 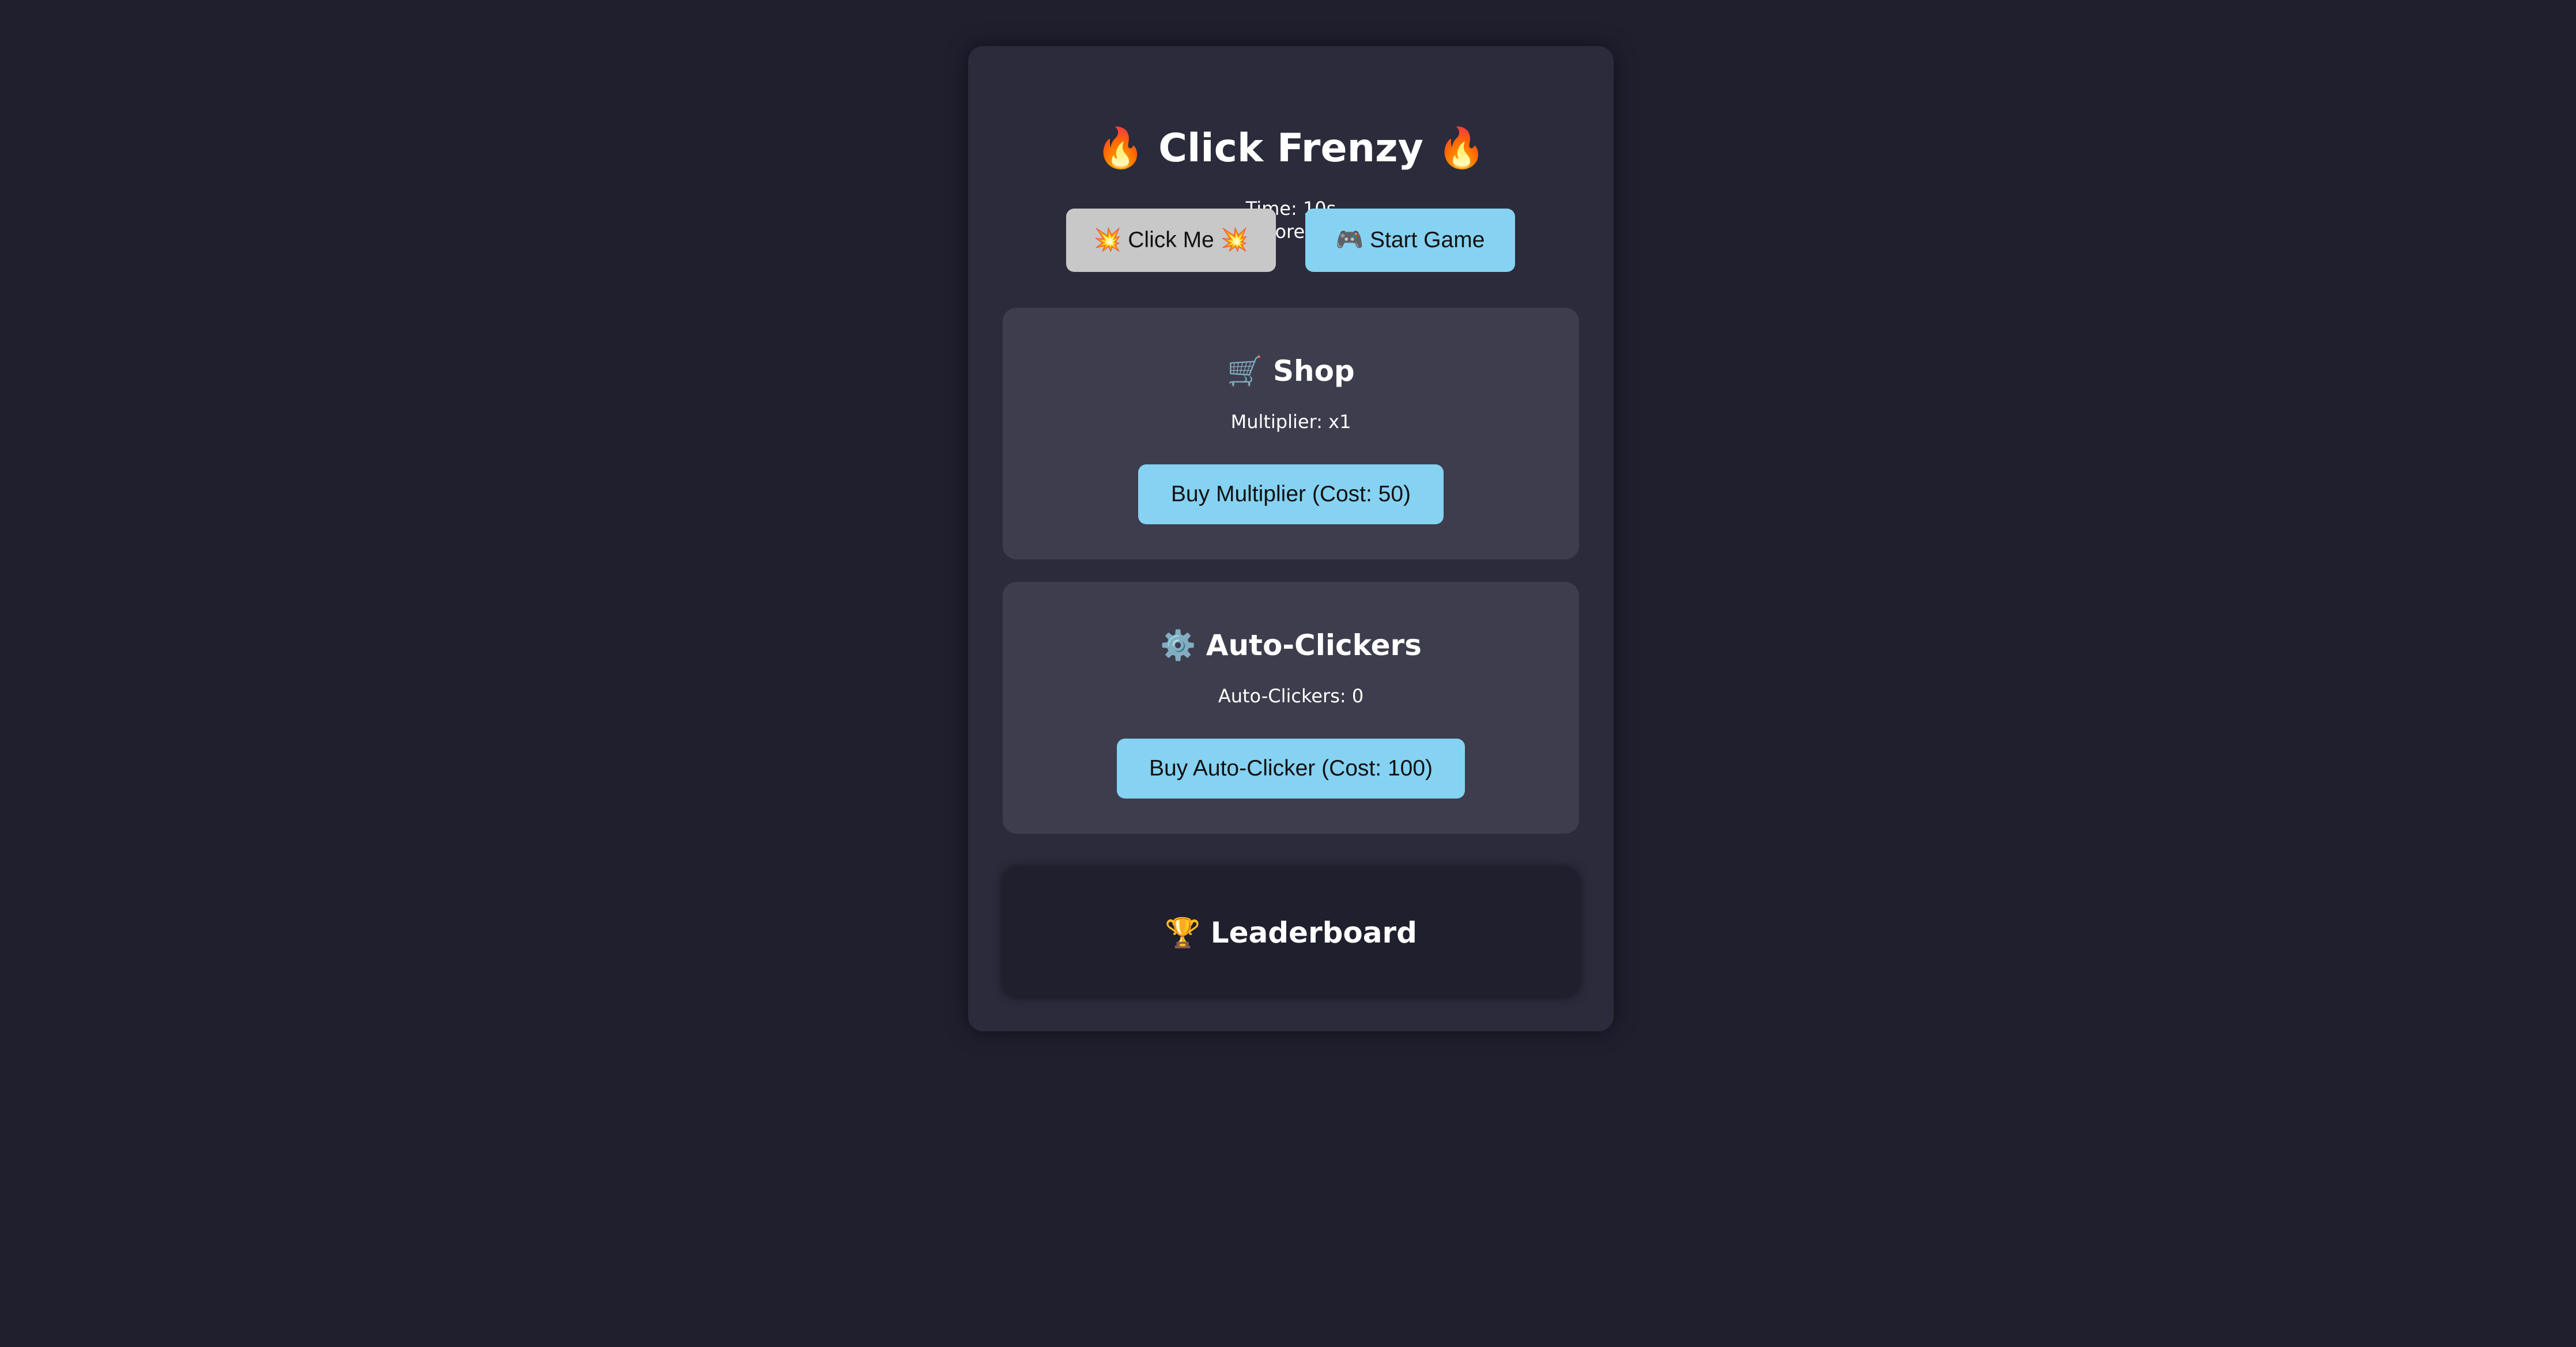 I want to click on auto-clickers-heading: ⚙️ Auto-Clickers, so click(x=1291, y=645).